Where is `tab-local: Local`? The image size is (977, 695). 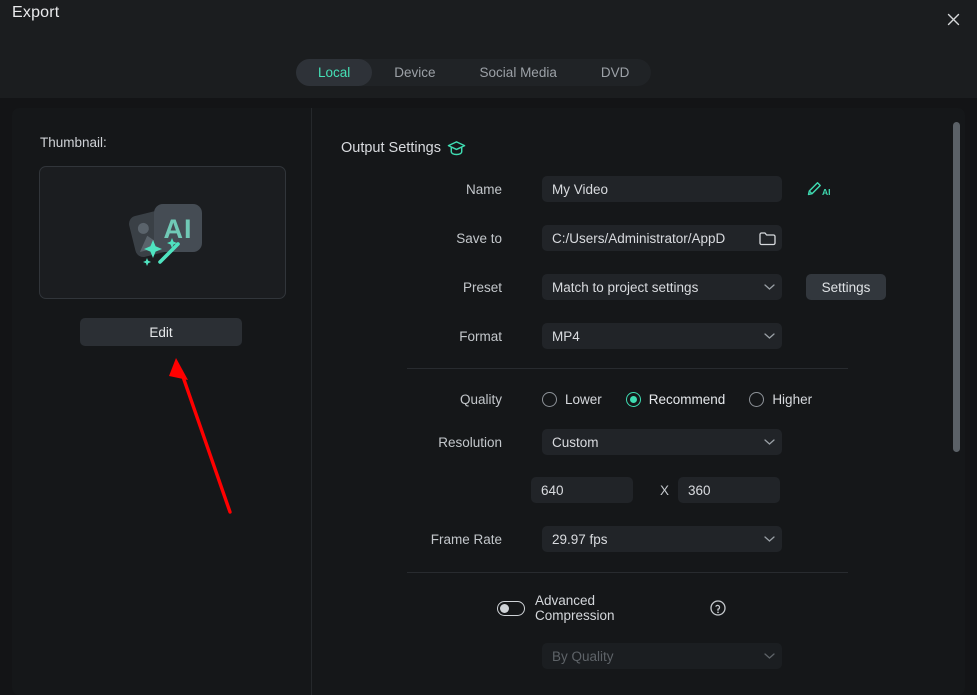
tab-local: Local is located at coordinates (334, 72).